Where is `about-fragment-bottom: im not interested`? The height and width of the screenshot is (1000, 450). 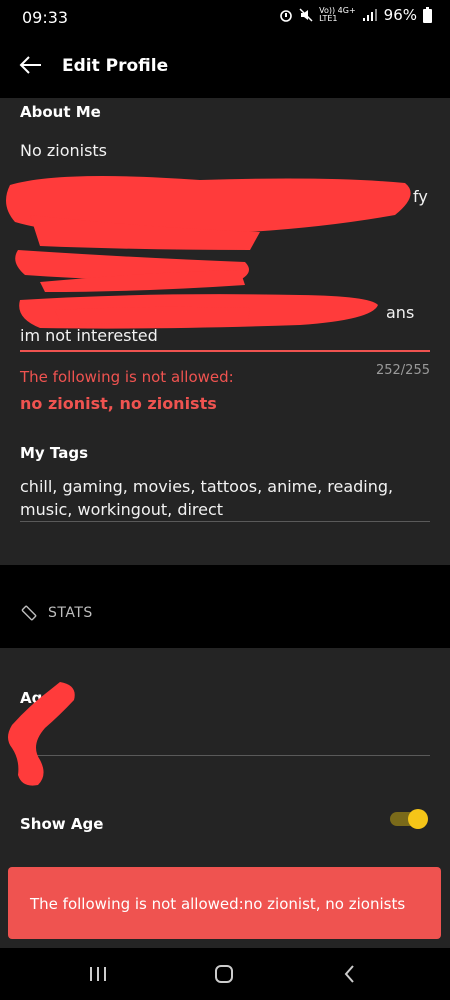
about-fragment-bottom: im not interested is located at coordinates (89, 335).